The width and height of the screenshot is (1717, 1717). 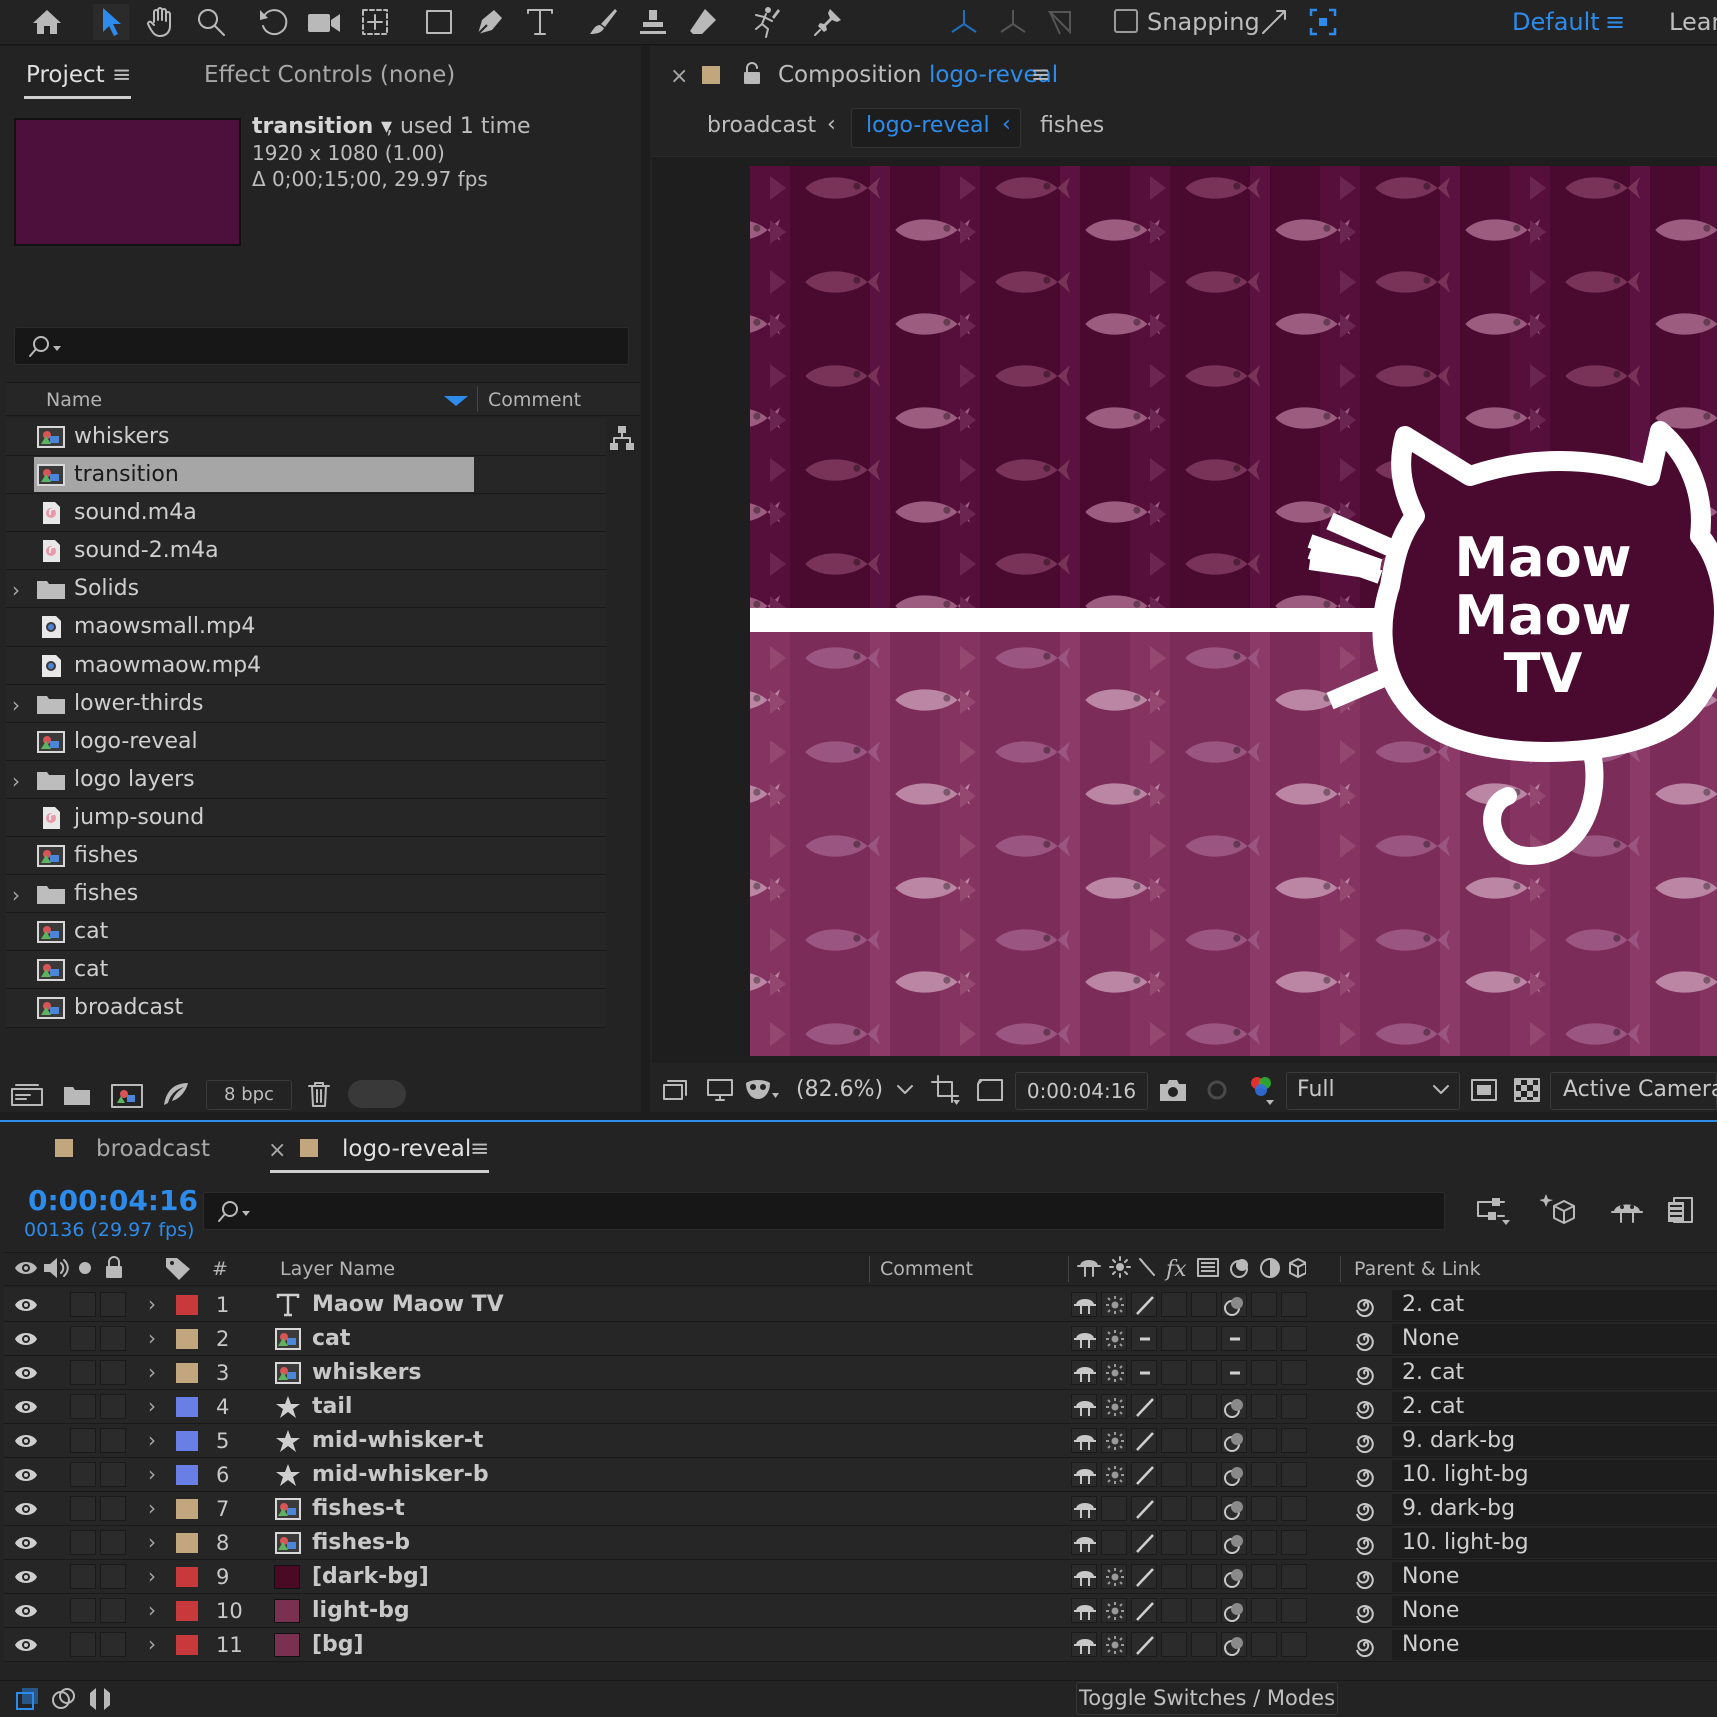 What do you see at coordinates (306, 665) in the screenshot?
I see `project-item: maowmaow.mp4` at bounding box center [306, 665].